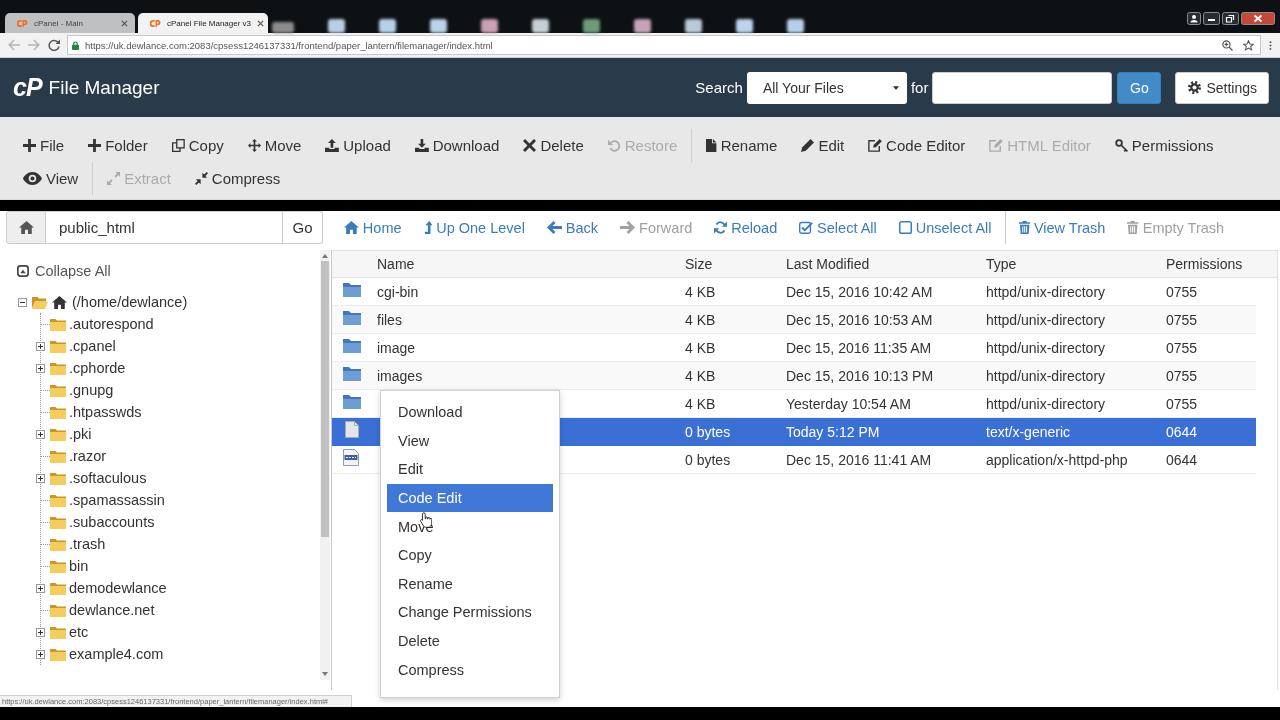 This screenshot has width=1280, height=720. What do you see at coordinates (54, 45) in the screenshot?
I see `reload-icon` at bounding box center [54, 45].